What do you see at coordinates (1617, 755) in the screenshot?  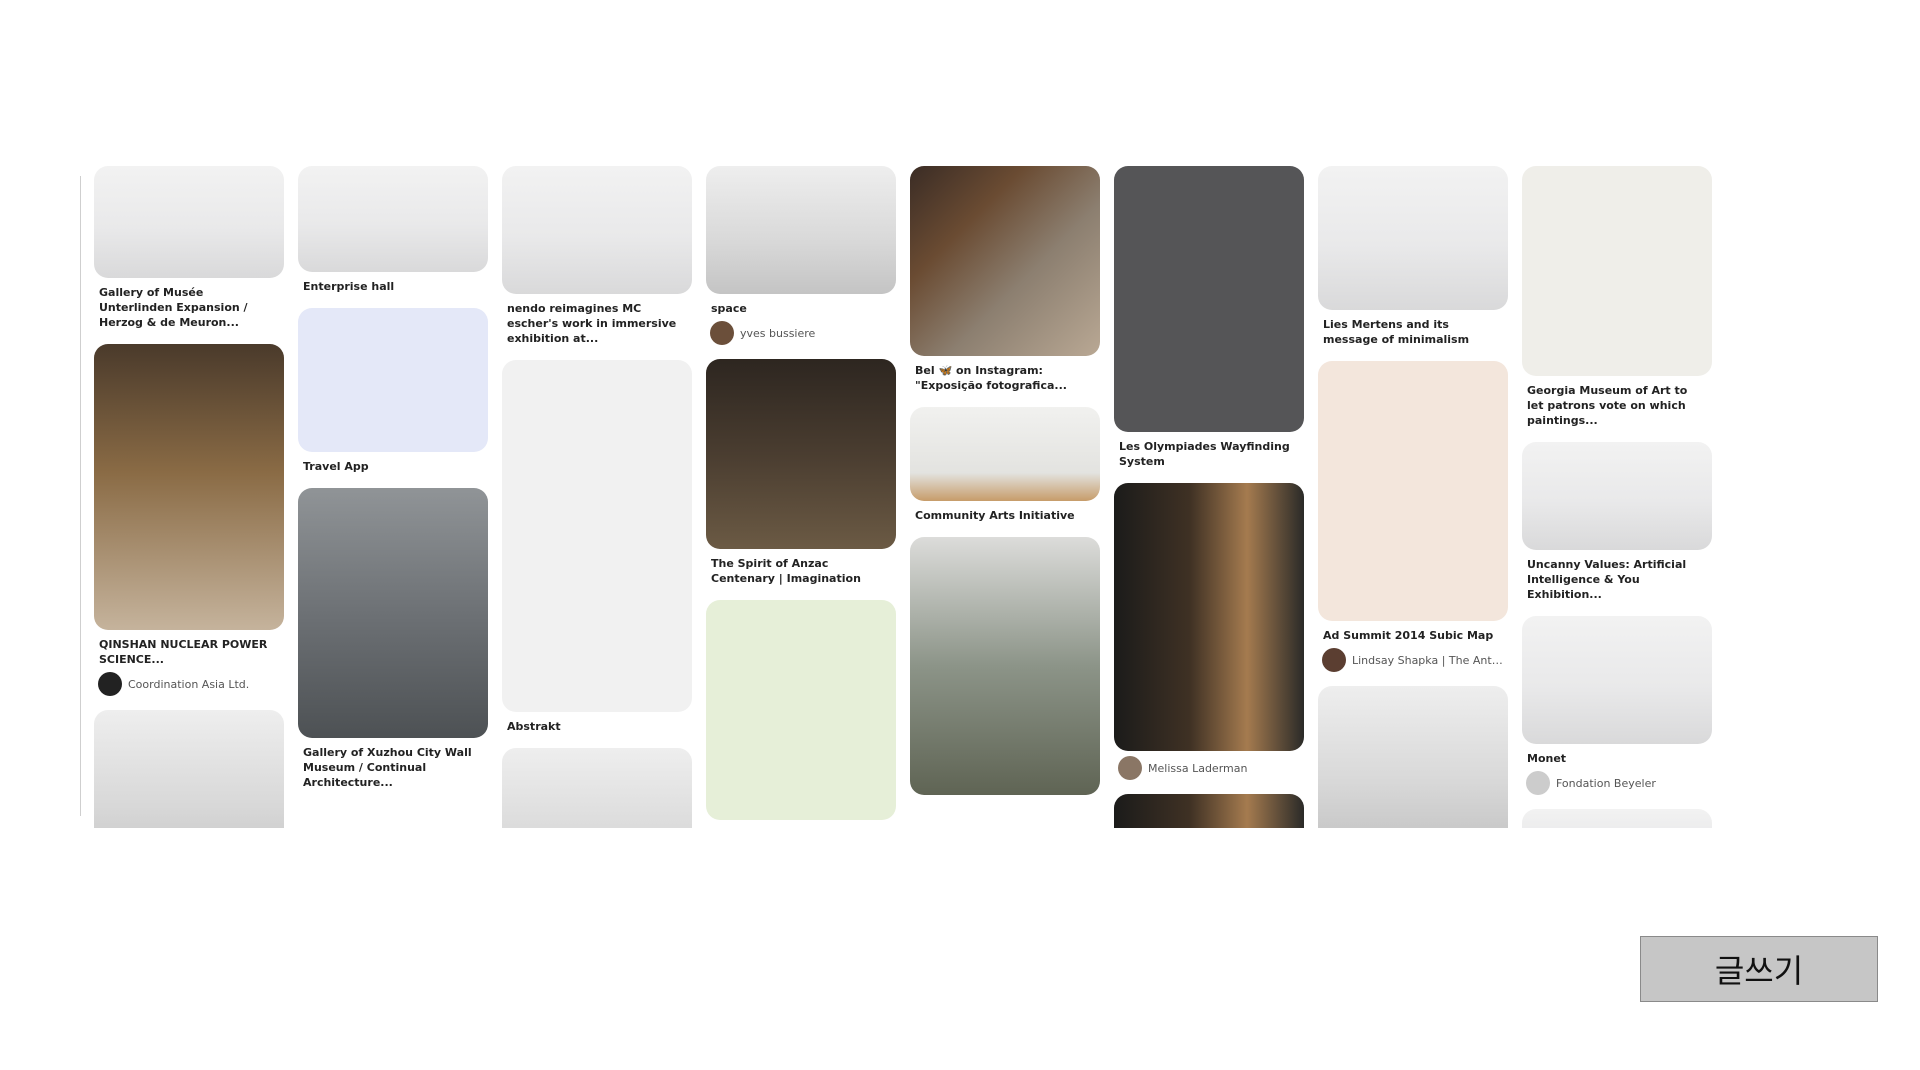 I see `pin-title: Monet` at bounding box center [1617, 755].